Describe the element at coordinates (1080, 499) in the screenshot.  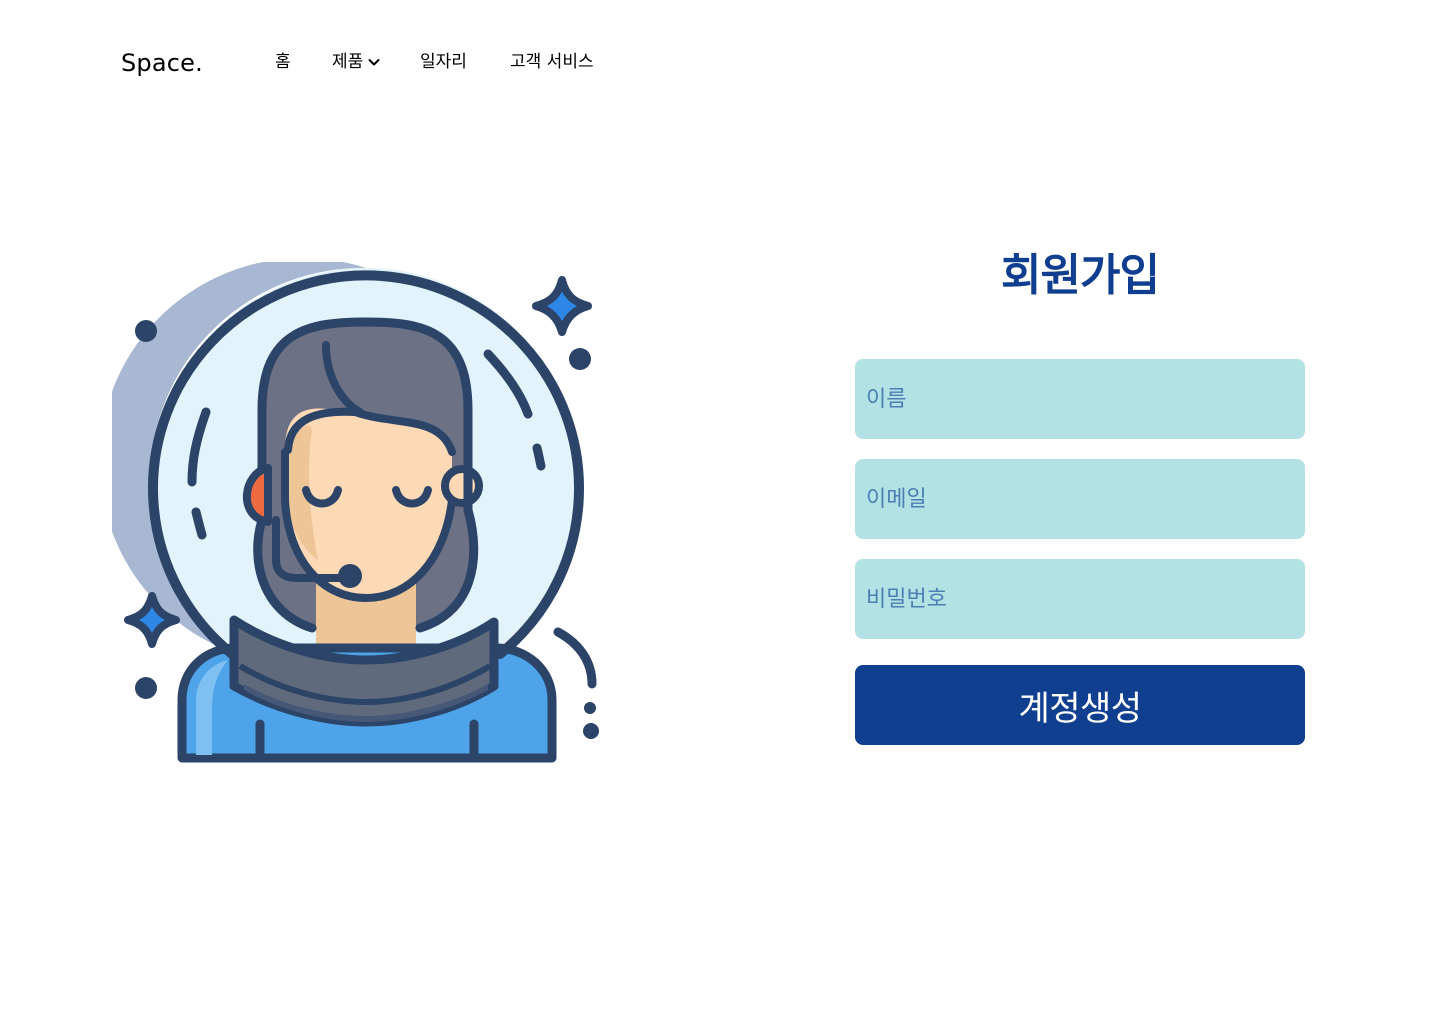
I see `email-field` at that location.